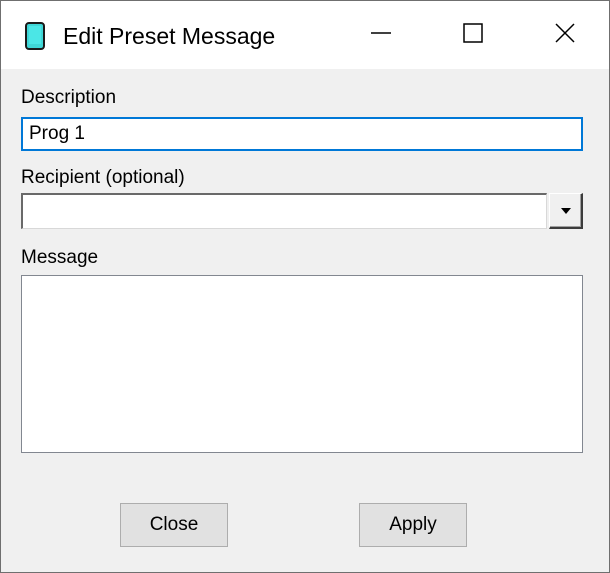 Image resolution: width=610 pixels, height=573 pixels. Describe the element at coordinates (174, 525) in the screenshot. I see `close-button: Close` at that location.